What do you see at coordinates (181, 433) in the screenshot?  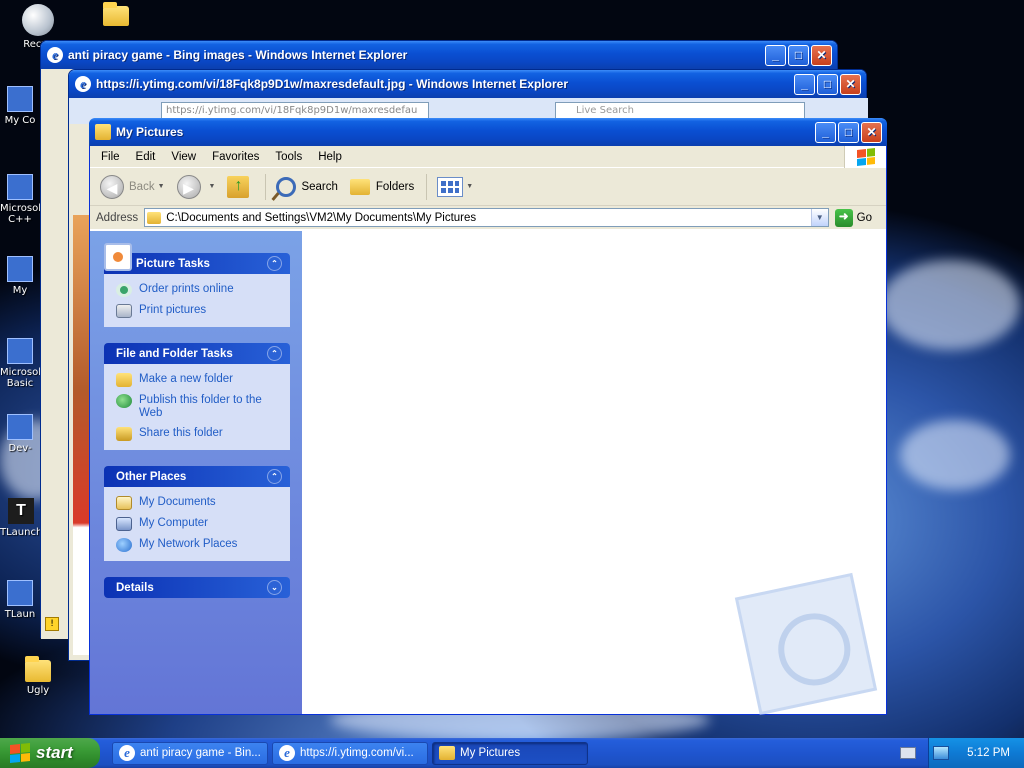 I see `task-label: Share this folder` at bounding box center [181, 433].